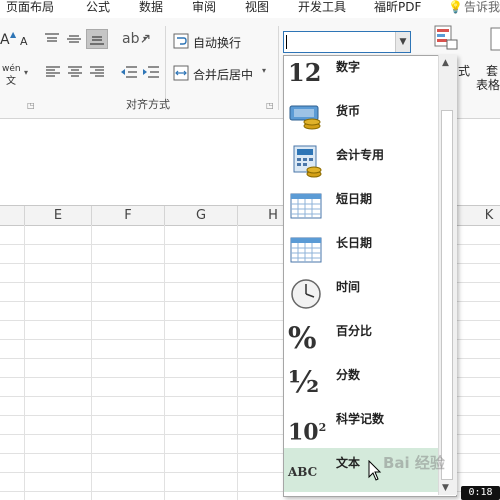  Describe the element at coordinates (447, 295) in the screenshot. I see `scrollbar-thumb` at that location.